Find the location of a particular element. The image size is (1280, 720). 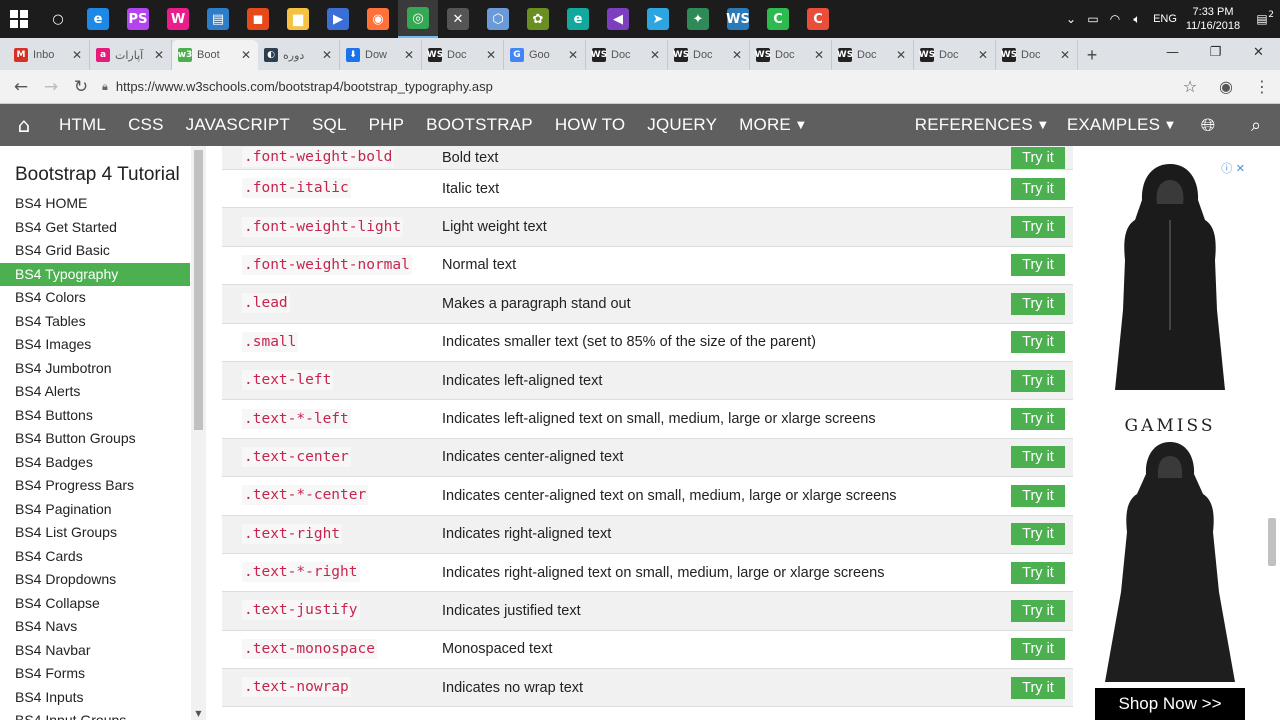

sidebar-item-bs4-inputs: BS4 Inputs is located at coordinates (95, 698).